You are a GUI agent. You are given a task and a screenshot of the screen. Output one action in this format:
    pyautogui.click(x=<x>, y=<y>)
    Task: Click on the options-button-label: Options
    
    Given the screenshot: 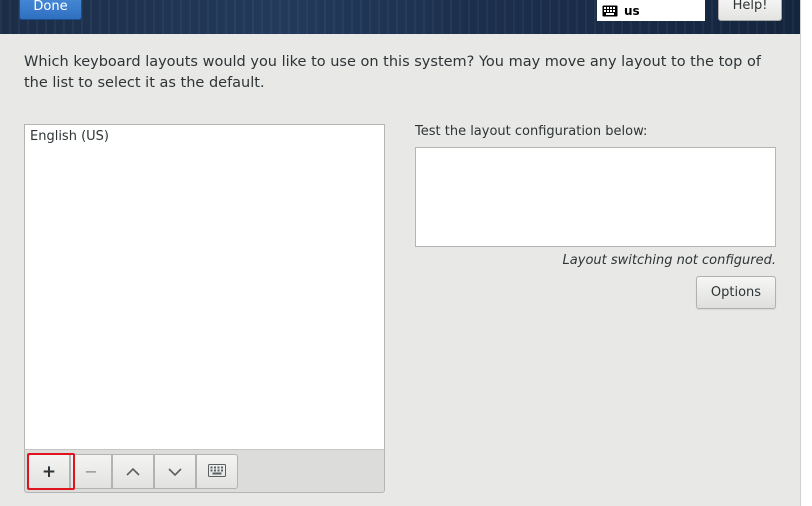 What is the action you would take?
    pyautogui.click(x=736, y=292)
    